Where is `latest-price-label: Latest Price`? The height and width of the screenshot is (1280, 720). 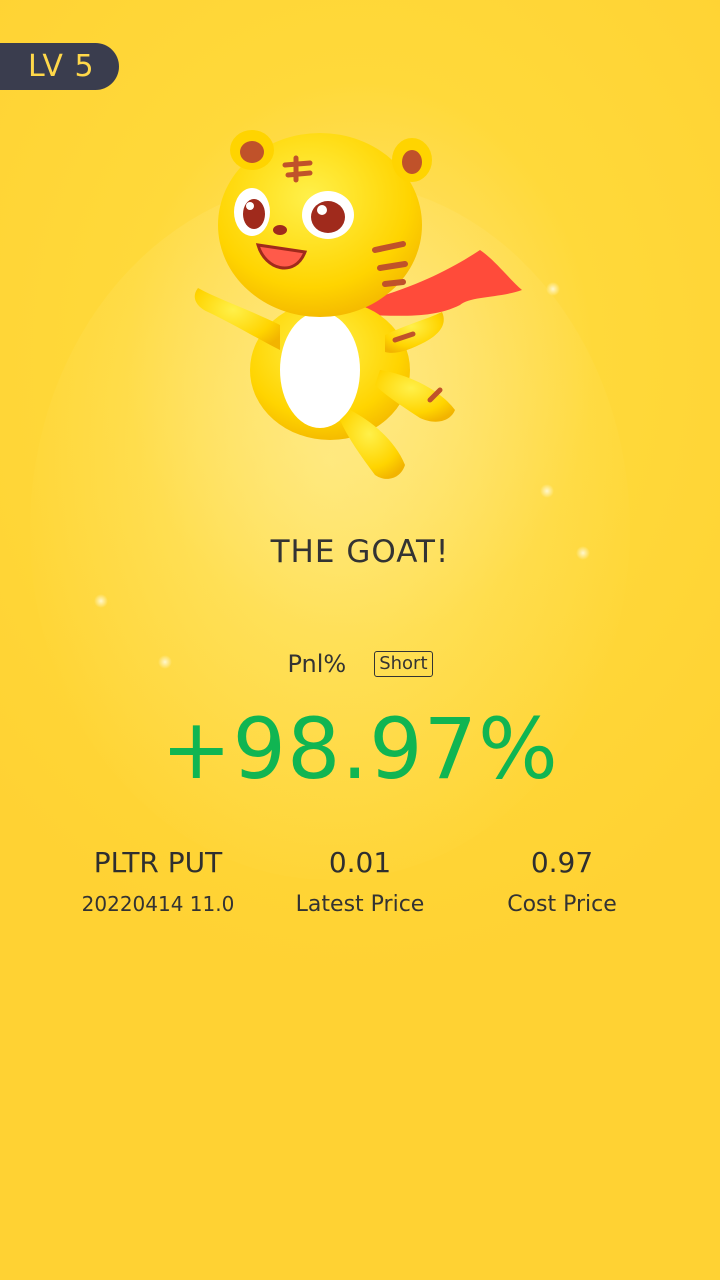 latest-price-label: Latest Price is located at coordinates (360, 904).